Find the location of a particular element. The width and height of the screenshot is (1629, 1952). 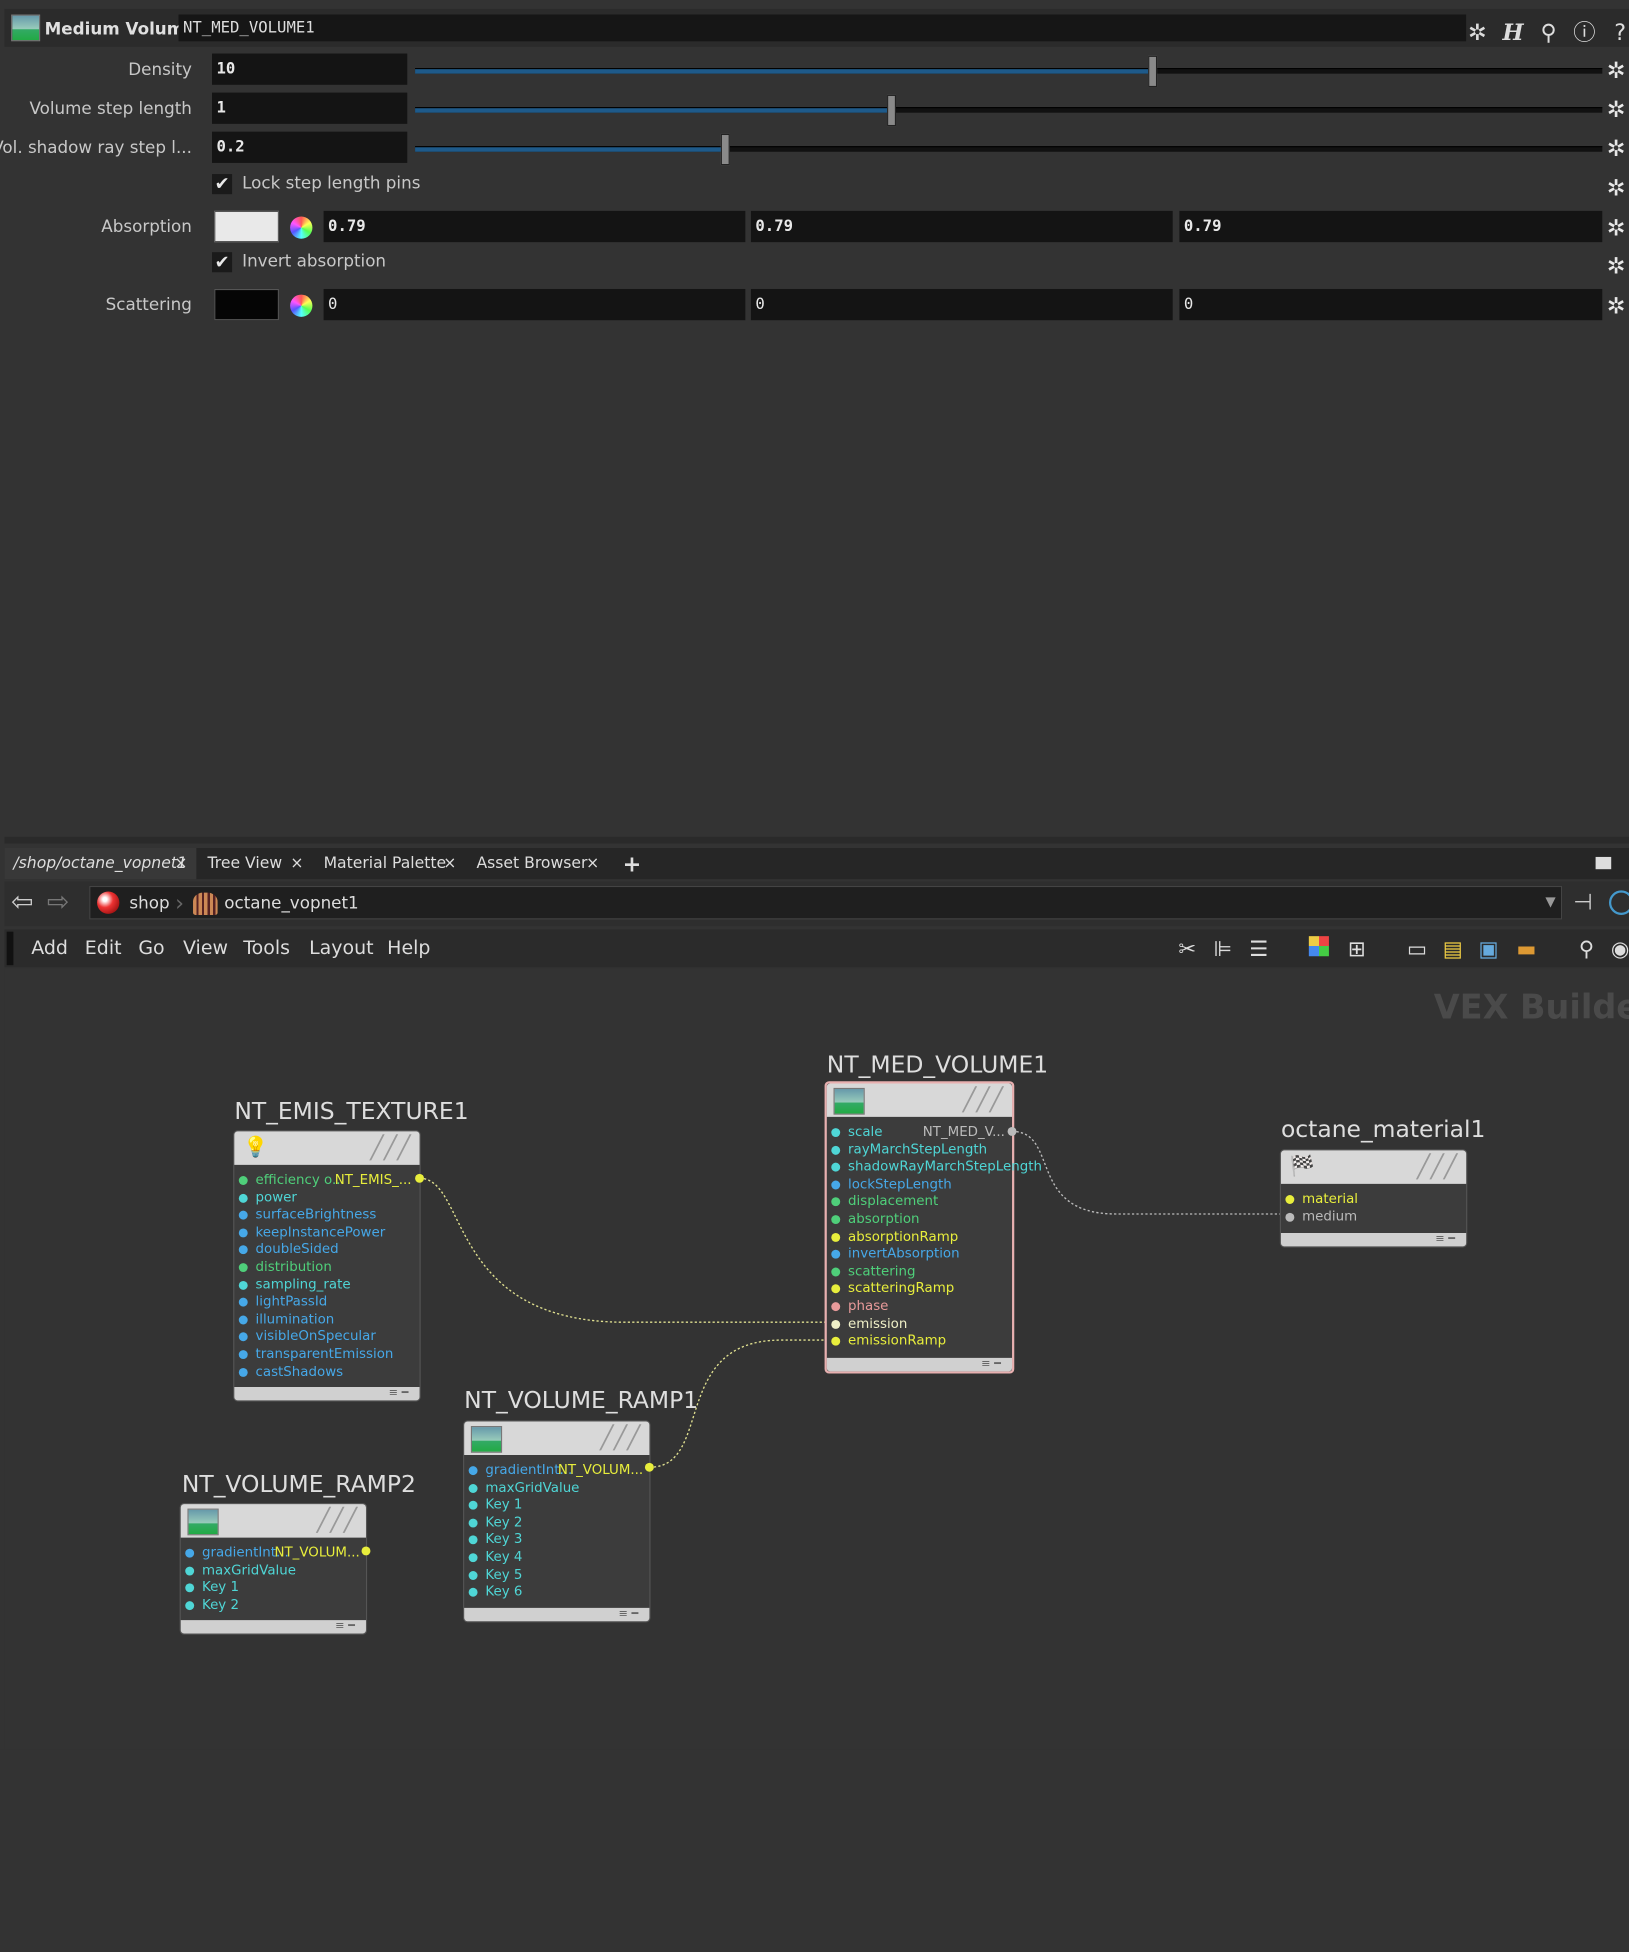

absorption-b-field: 0.79 is located at coordinates (1391, 226).